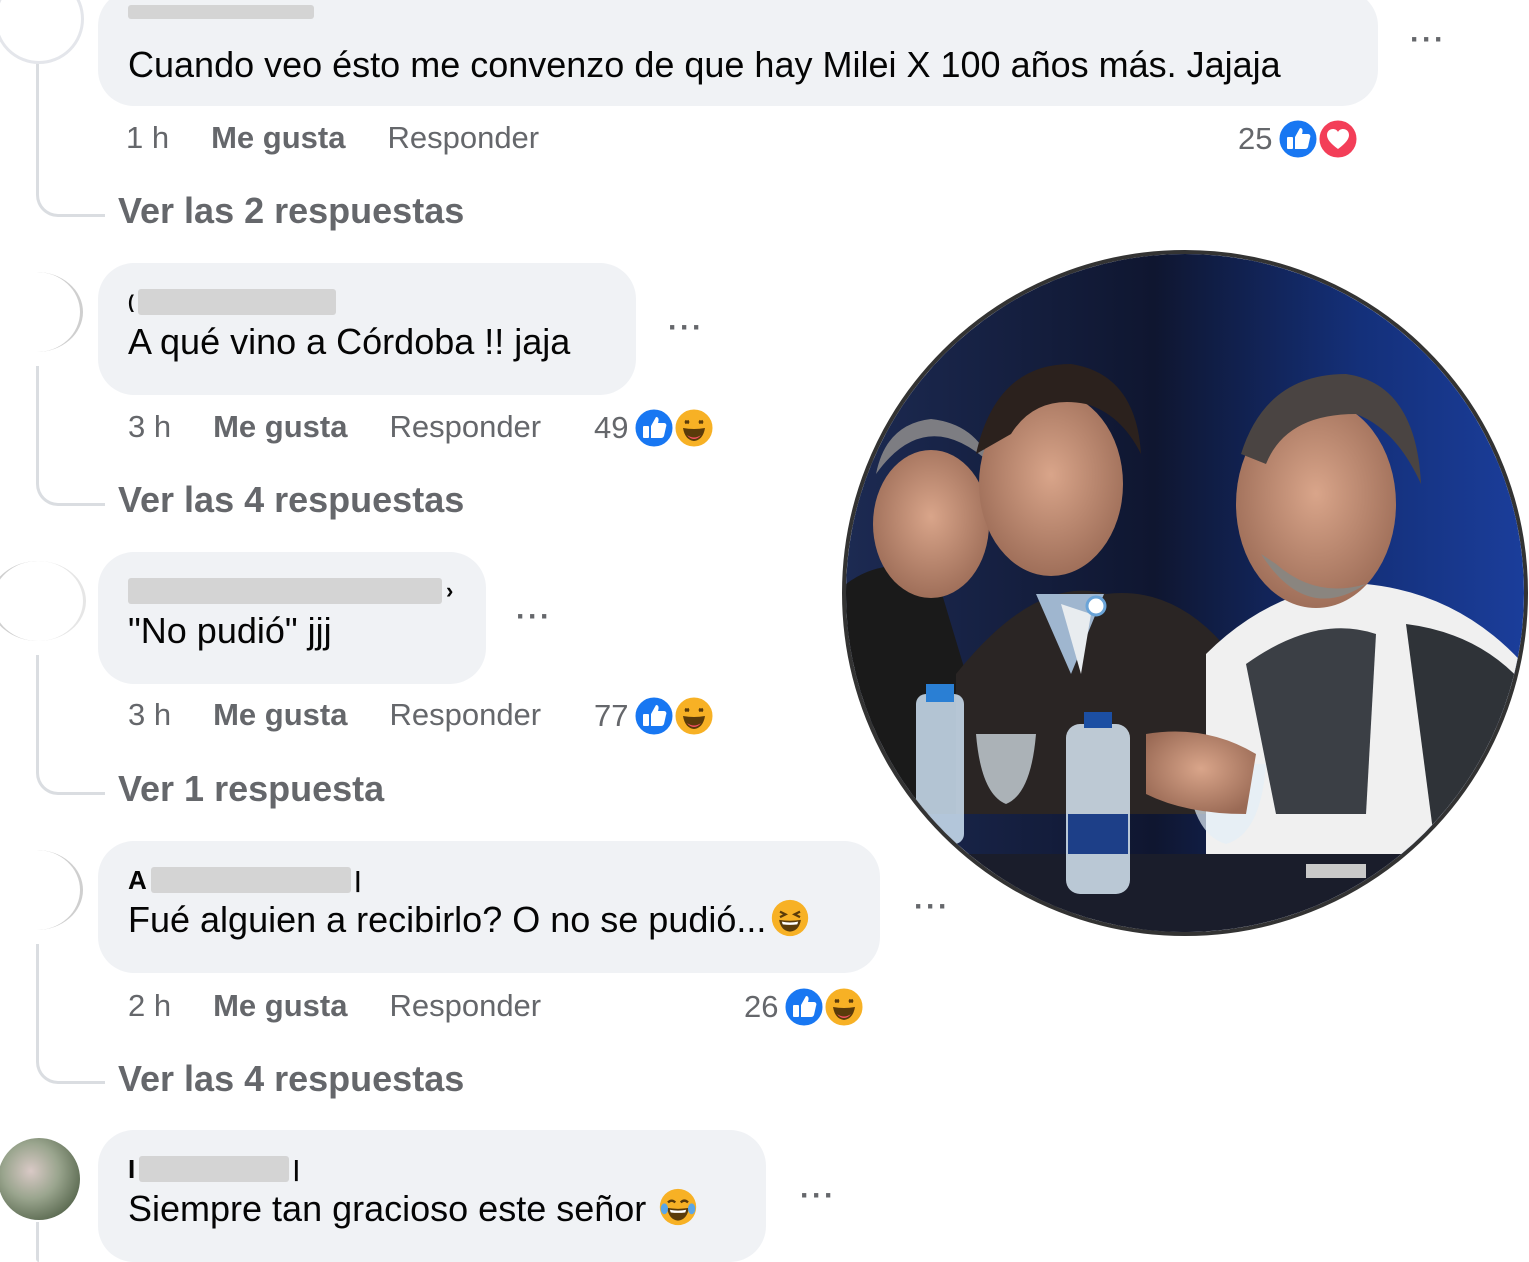 Image resolution: width=1529 pixels, height=1262 pixels. Describe the element at coordinates (251, 789) in the screenshot. I see `view-replies-link: Ver 1 respuesta` at that location.